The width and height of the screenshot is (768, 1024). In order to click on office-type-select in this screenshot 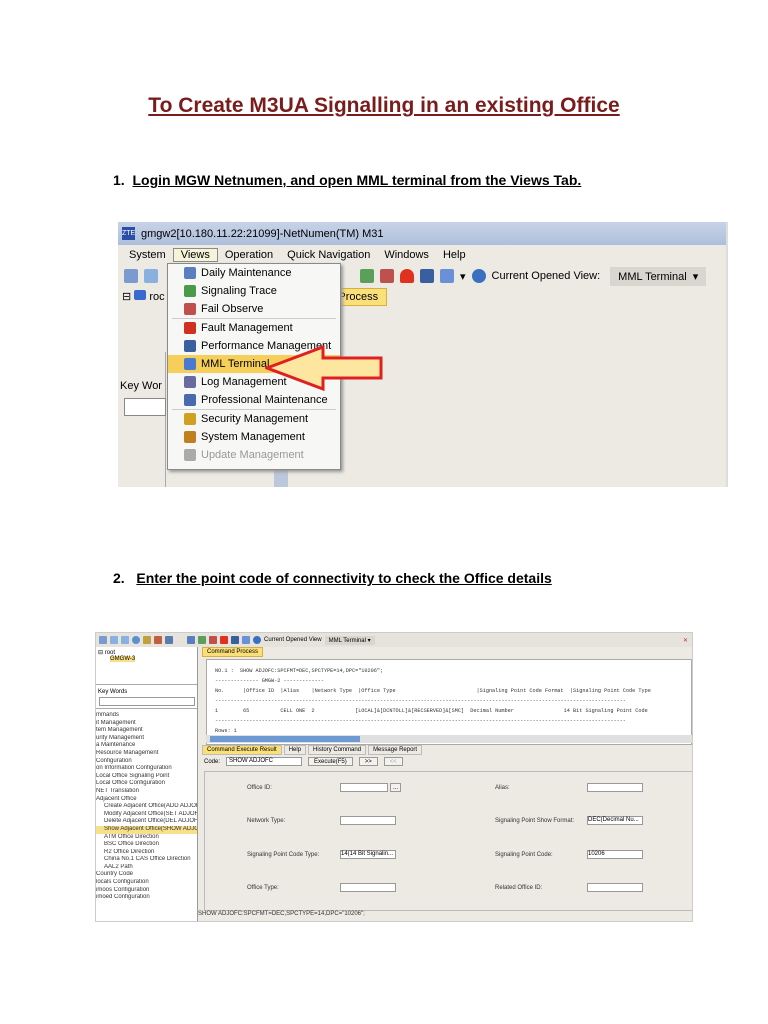, I will do `click(368, 887)`.